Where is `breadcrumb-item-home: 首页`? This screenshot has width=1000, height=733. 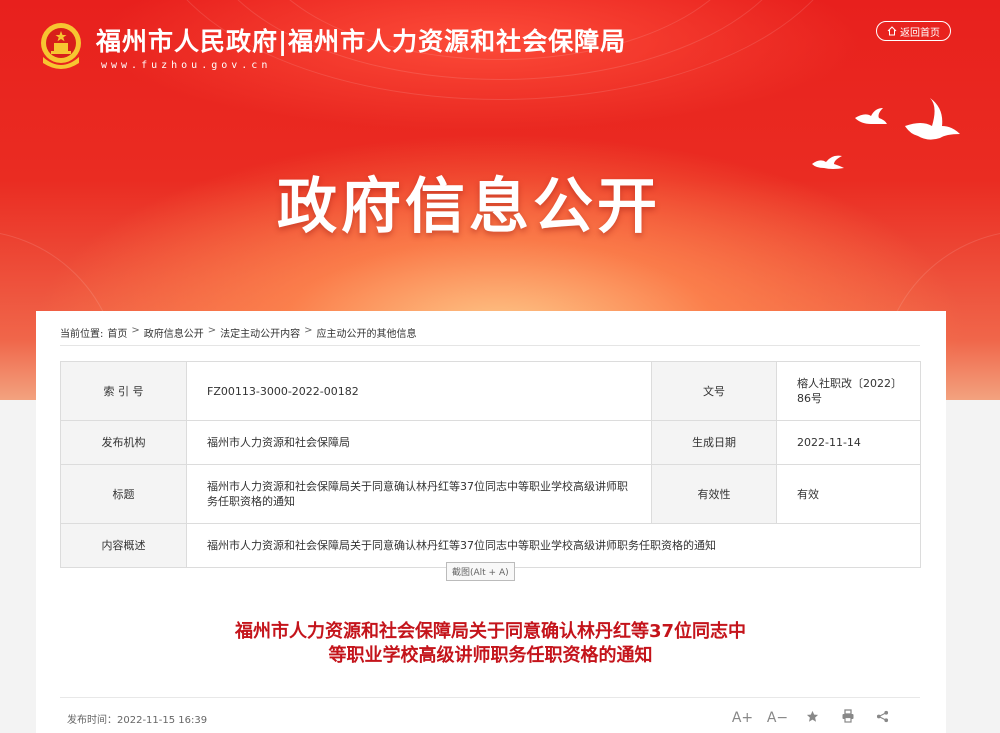
breadcrumb-item-home: 首页 is located at coordinates (117, 332).